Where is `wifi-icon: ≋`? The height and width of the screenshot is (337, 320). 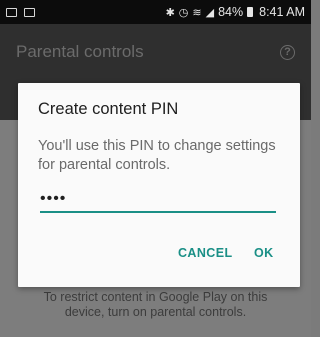
wifi-icon: ≋ is located at coordinates (197, 12).